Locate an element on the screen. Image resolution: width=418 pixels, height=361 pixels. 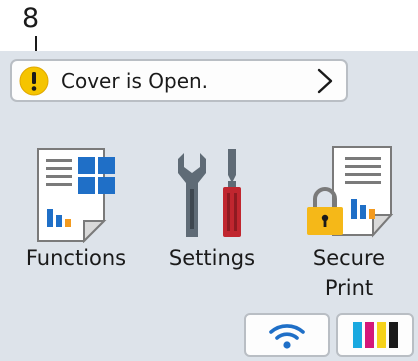
callout-number: 8 is located at coordinates (31, 18).